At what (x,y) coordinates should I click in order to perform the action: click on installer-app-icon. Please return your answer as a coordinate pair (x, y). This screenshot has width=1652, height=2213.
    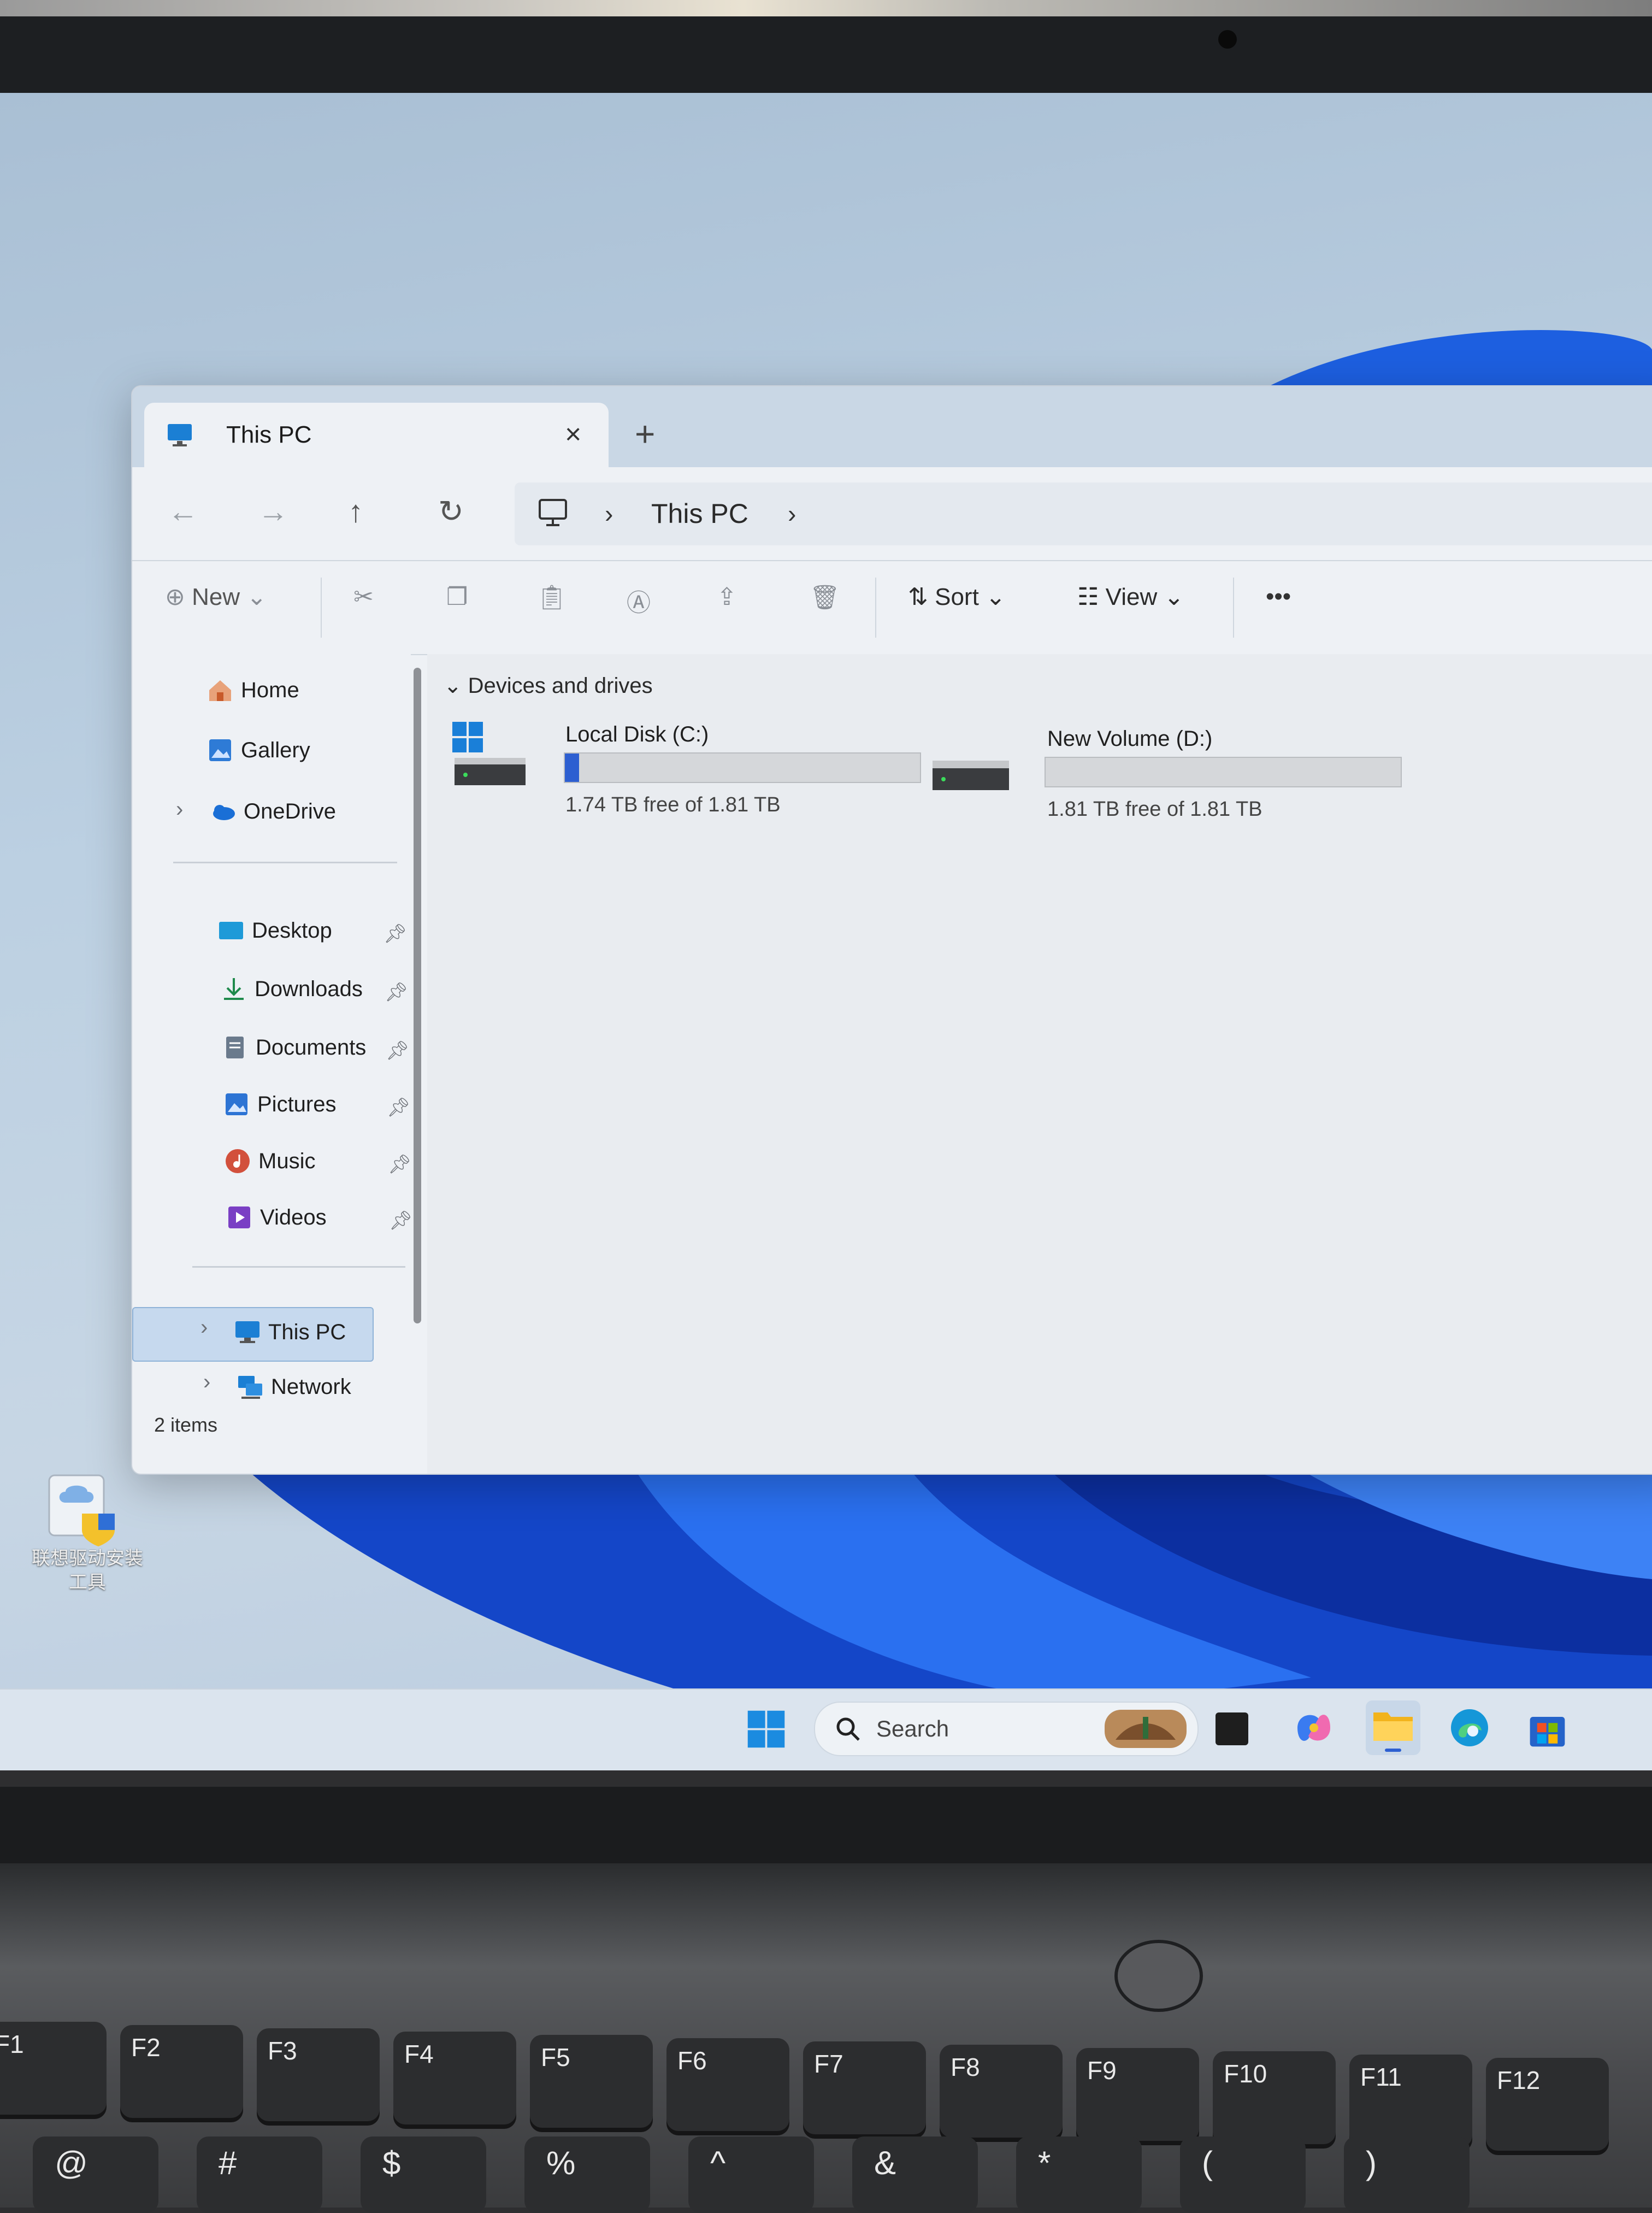
    Looking at the image, I should click on (85, 1511).